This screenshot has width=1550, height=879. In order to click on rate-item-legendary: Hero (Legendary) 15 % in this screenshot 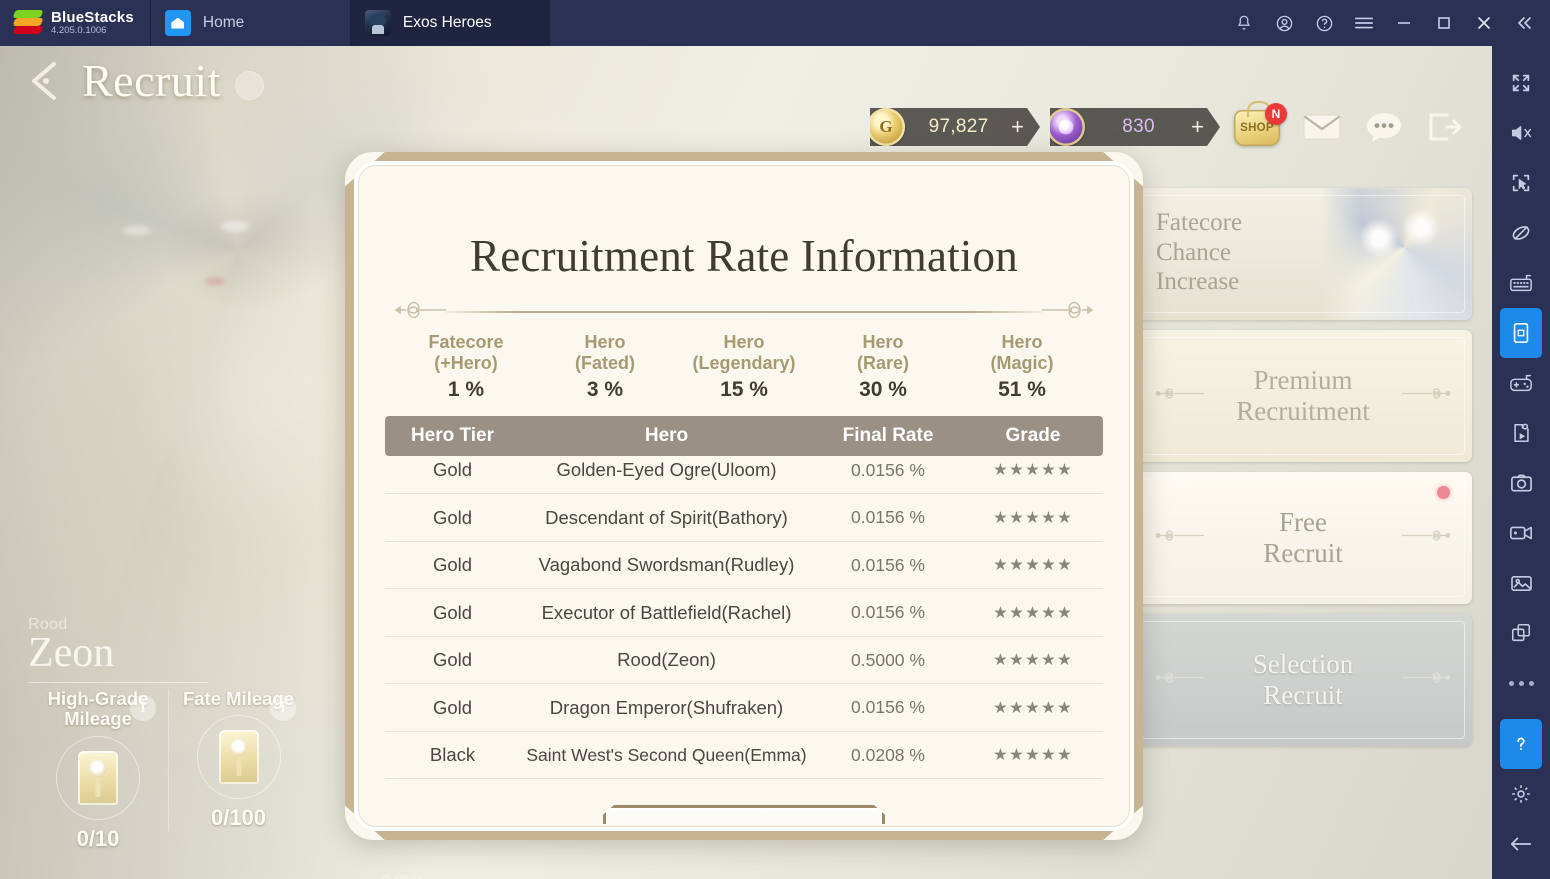, I will do `click(744, 367)`.